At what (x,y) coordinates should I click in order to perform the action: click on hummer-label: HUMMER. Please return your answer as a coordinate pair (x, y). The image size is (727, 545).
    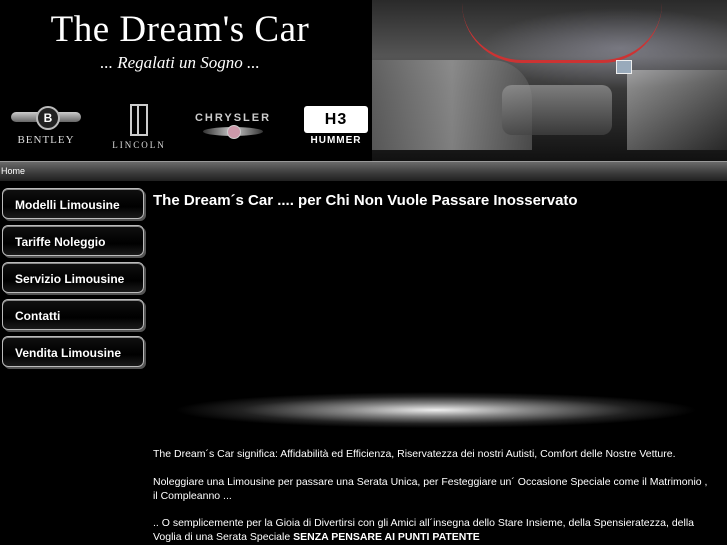
    Looking at the image, I should click on (336, 140).